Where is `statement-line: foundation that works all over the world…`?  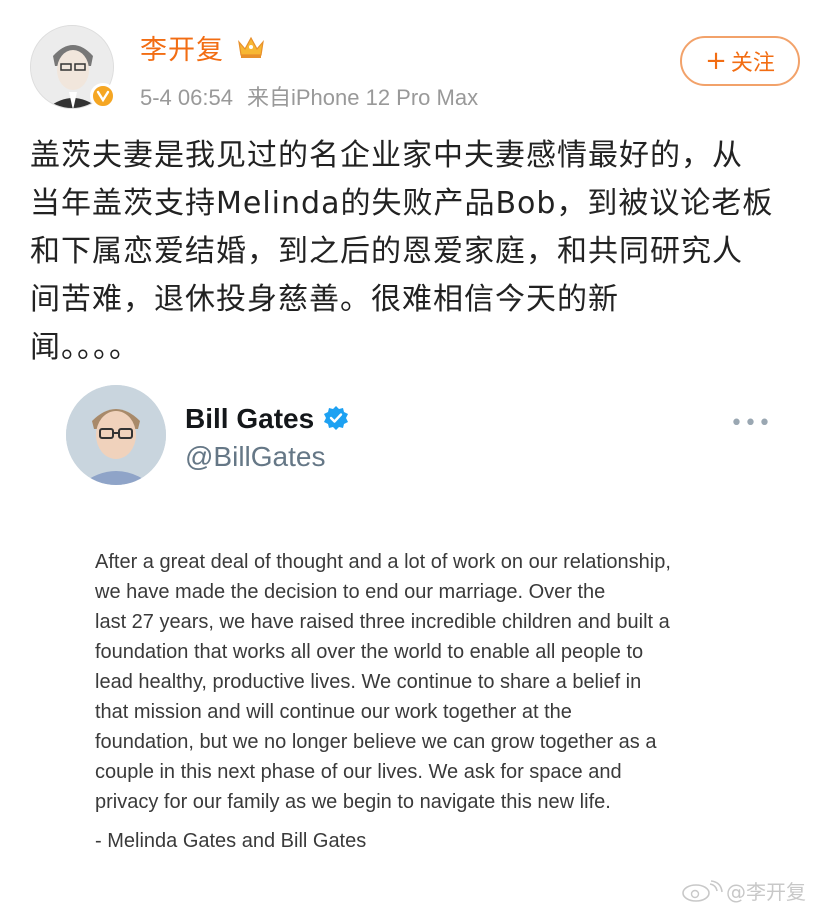
statement-line: foundation that works all over the world… is located at coordinates (369, 652).